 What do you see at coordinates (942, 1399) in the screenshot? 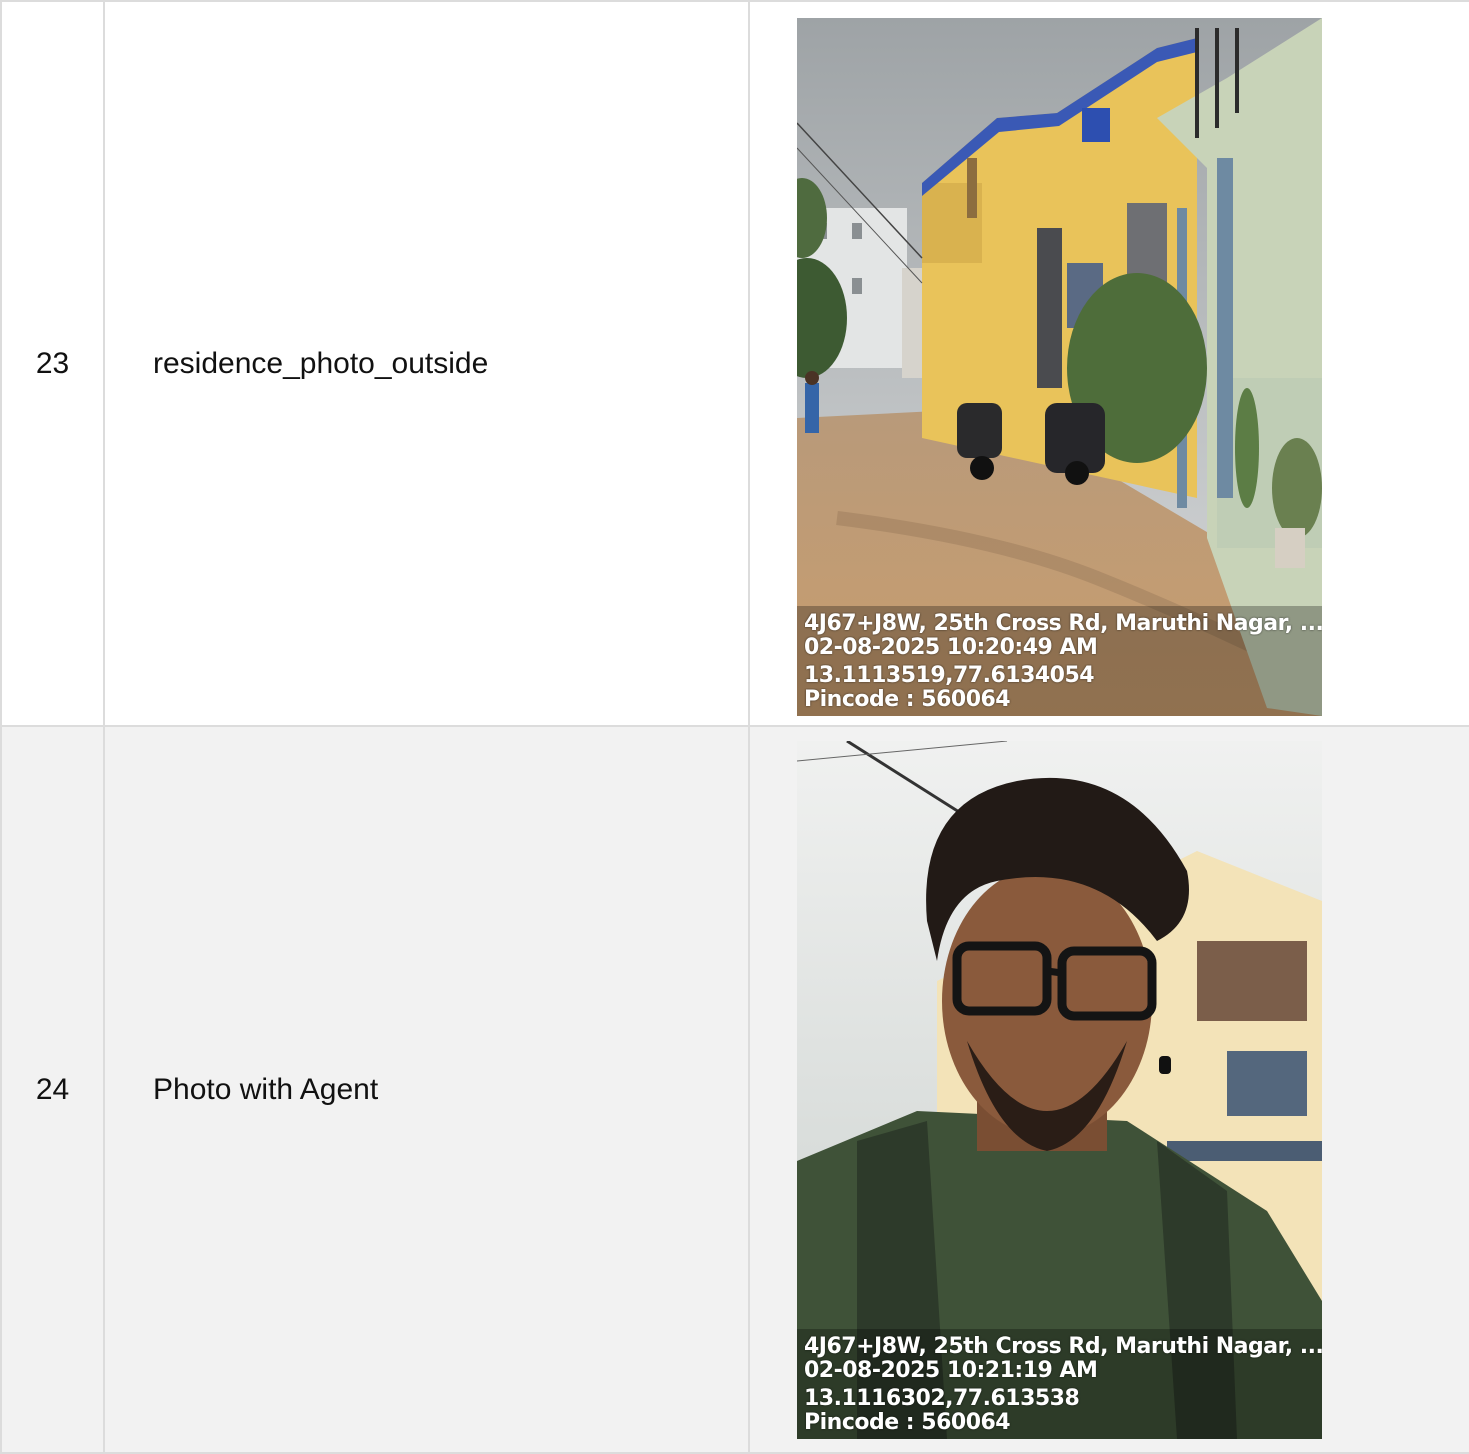
I see `photo-coordinates: 13.1116302,77.613538` at bounding box center [942, 1399].